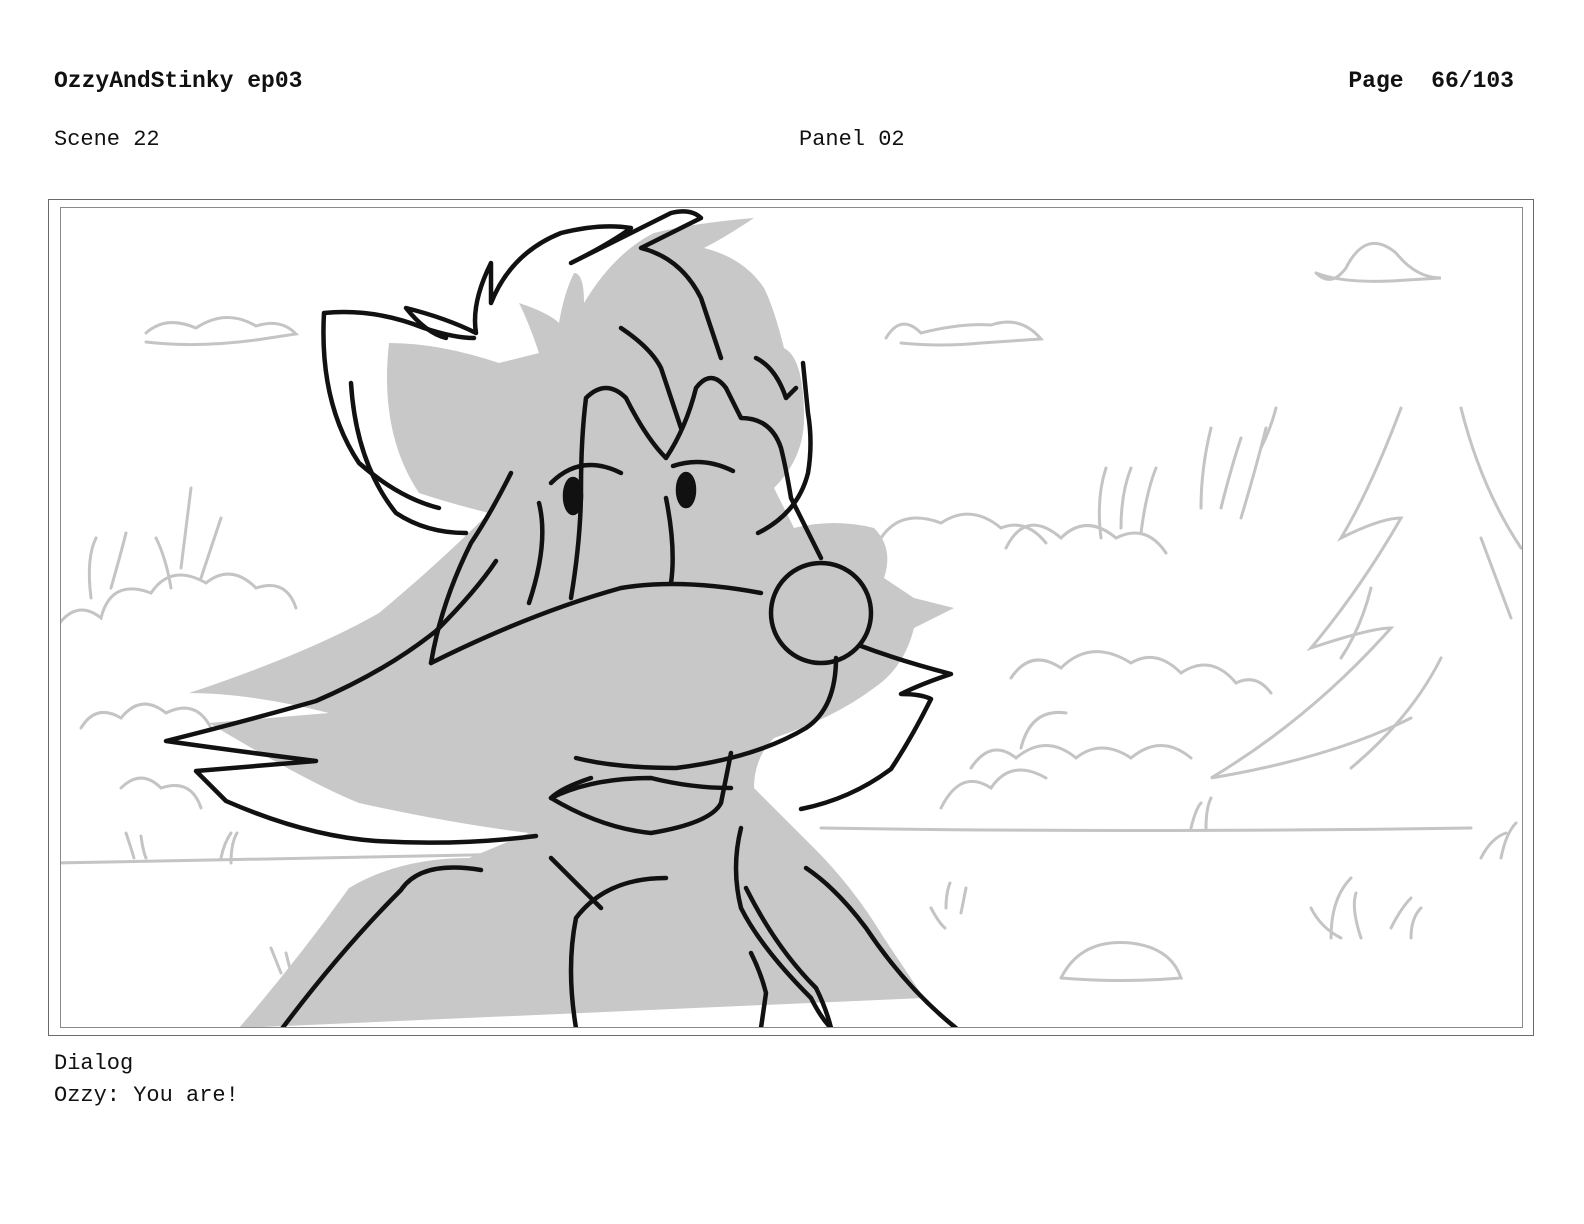  What do you see at coordinates (178, 81) in the screenshot?
I see `episode-title: OzzyAndStinky ep03` at bounding box center [178, 81].